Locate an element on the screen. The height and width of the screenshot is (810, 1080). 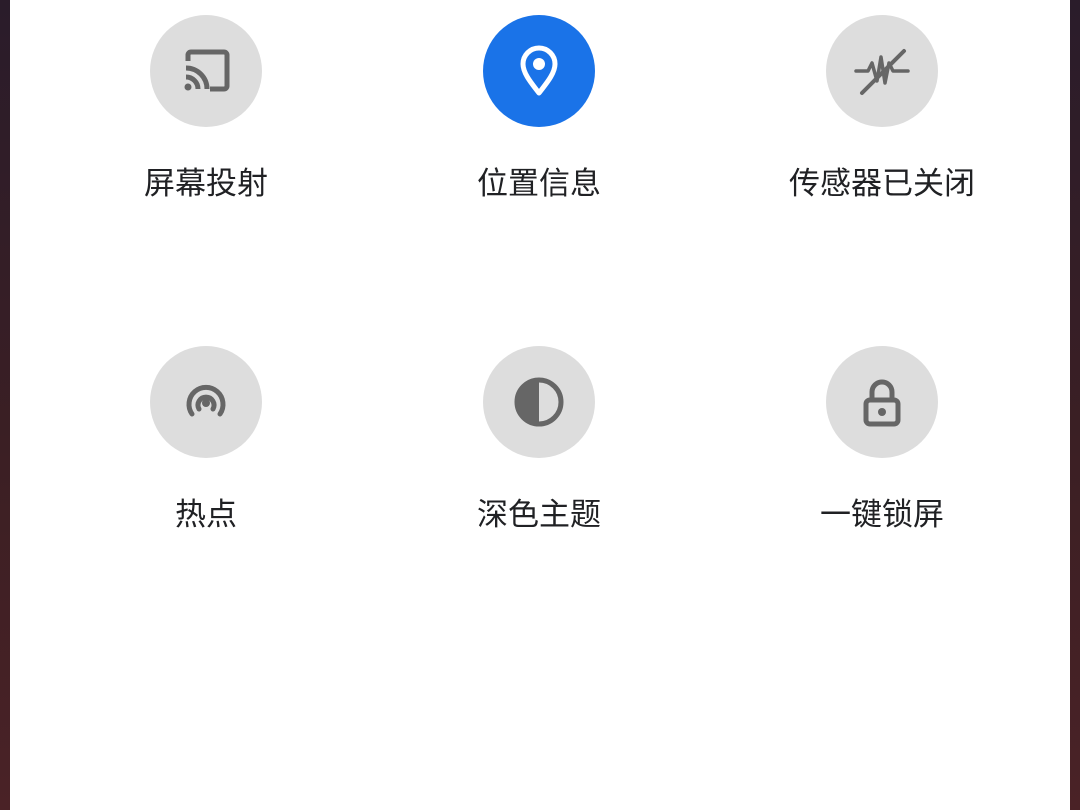
tile-hotspot: 热点 is located at coordinates (206, 446).